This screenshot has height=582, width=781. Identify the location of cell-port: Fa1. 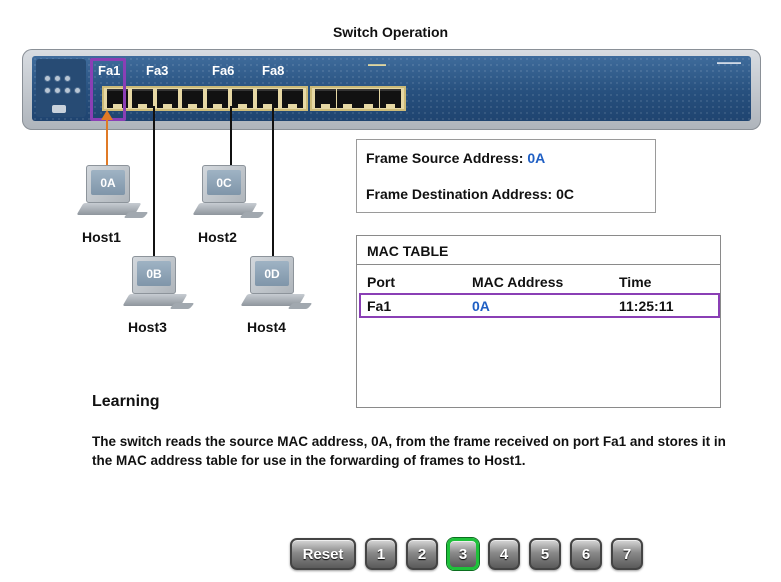
(379, 306).